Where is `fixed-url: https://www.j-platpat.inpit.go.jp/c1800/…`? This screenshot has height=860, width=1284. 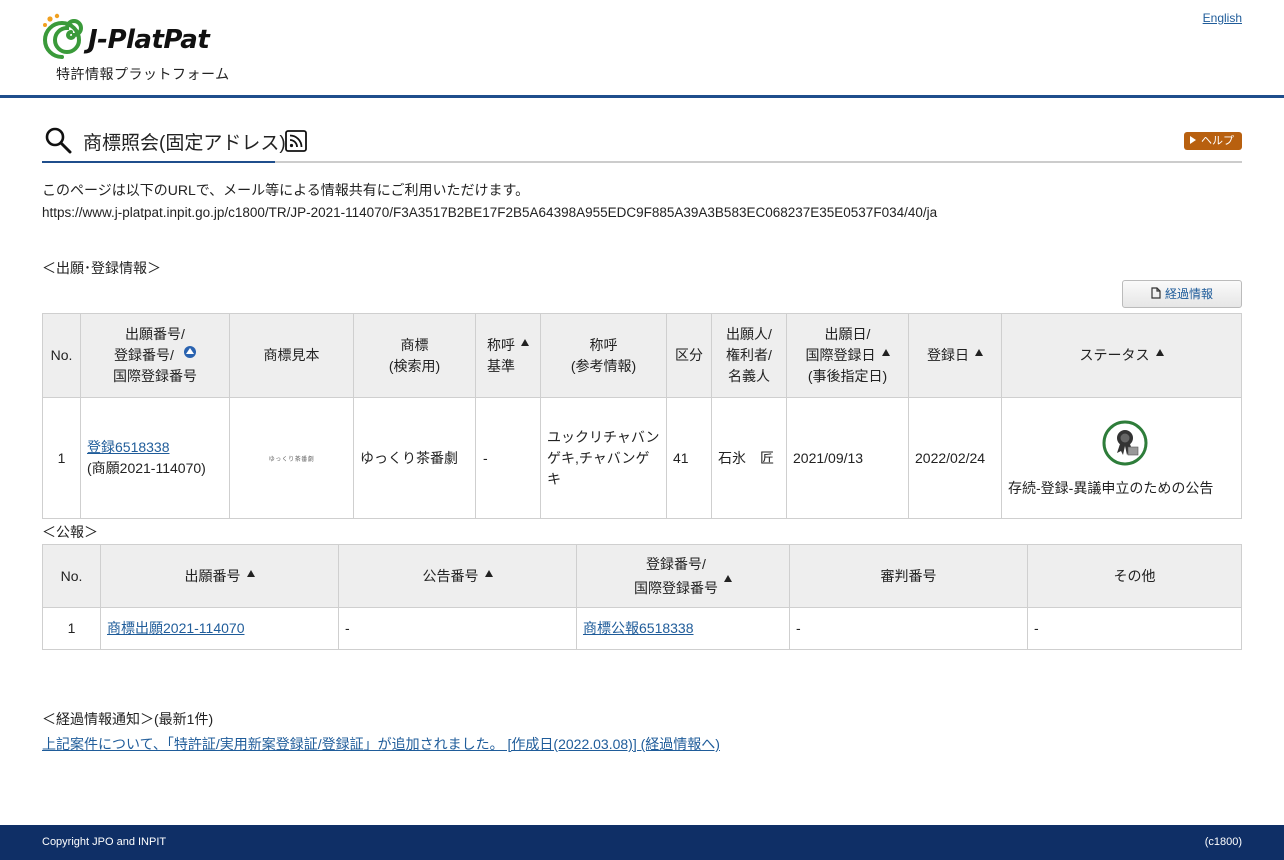
fixed-url: https://www.j-platpat.inpit.go.jp/c1800/… is located at coordinates (489, 212).